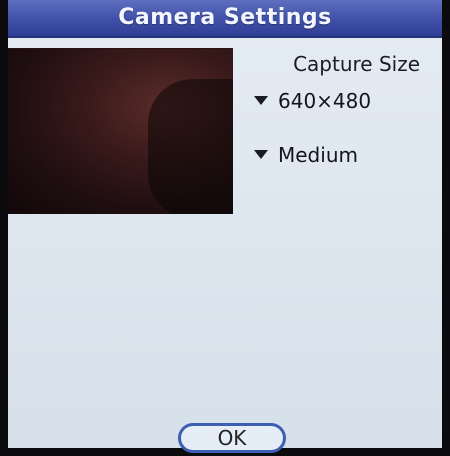  What do you see at coordinates (4, 228) in the screenshot?
I see `bezel-left` at bounding box center [4, 228].